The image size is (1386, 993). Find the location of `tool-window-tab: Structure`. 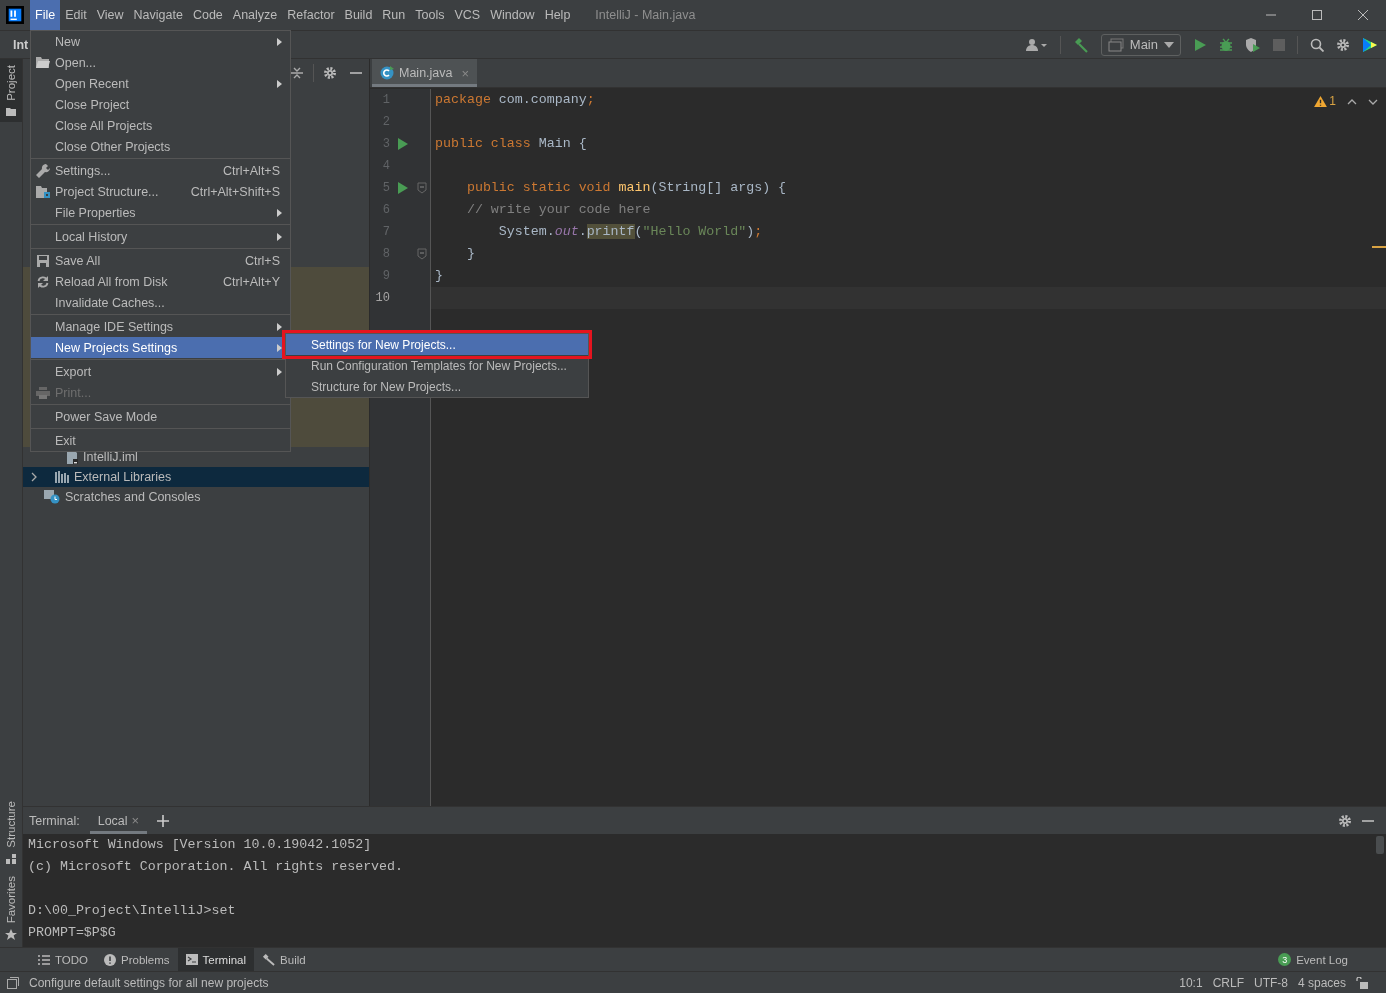

tool-window-tab: Structure is located at coordinates (11, 832).